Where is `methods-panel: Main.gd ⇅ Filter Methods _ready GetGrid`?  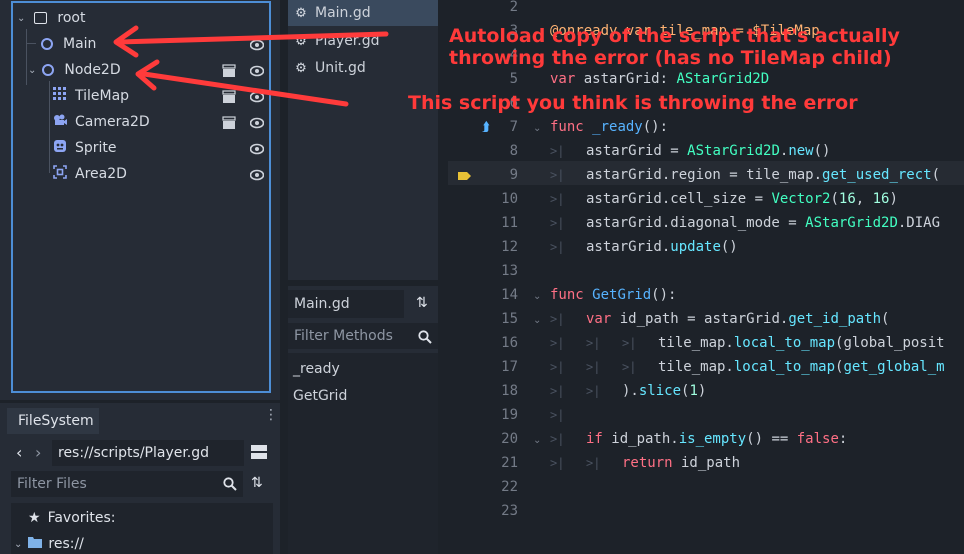 methods-panel: Main.gd ⇅ Filter Methods _ready GetGrid is located at coordinates (363, 420).